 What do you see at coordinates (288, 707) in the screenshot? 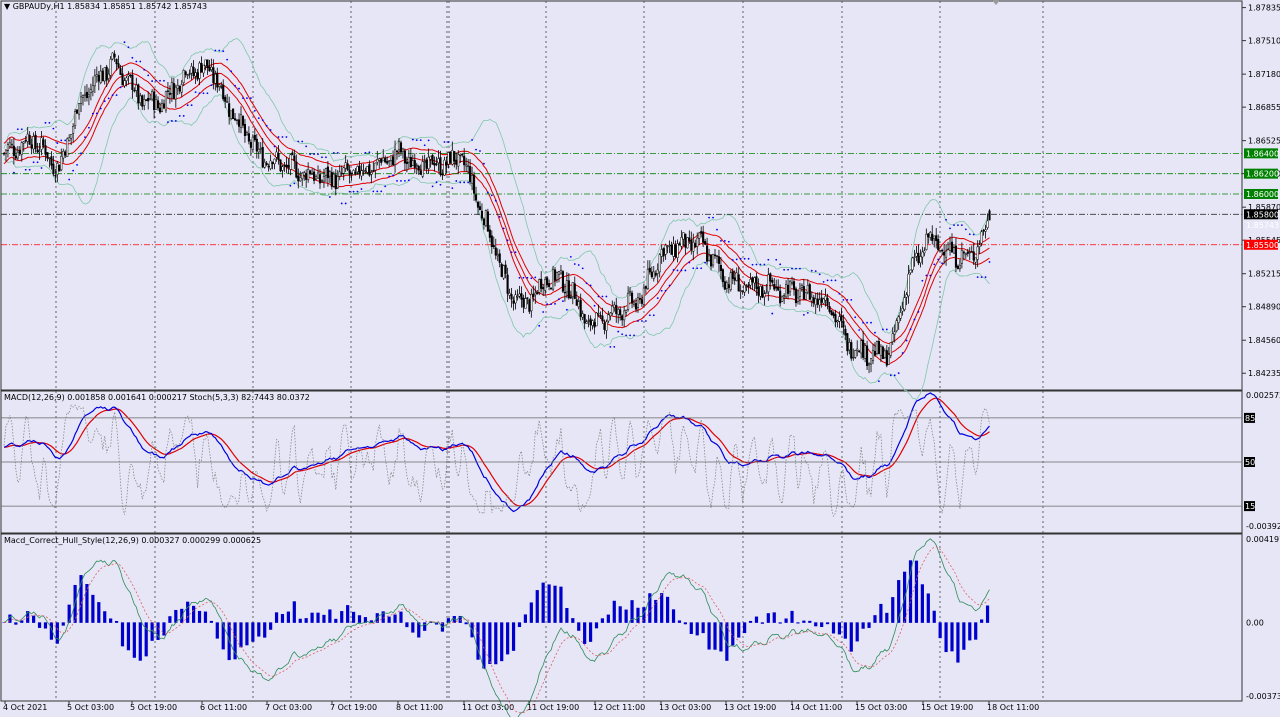
I see `x-tick-label: 7 Oct 03:00` at bounding box center [288, 707].